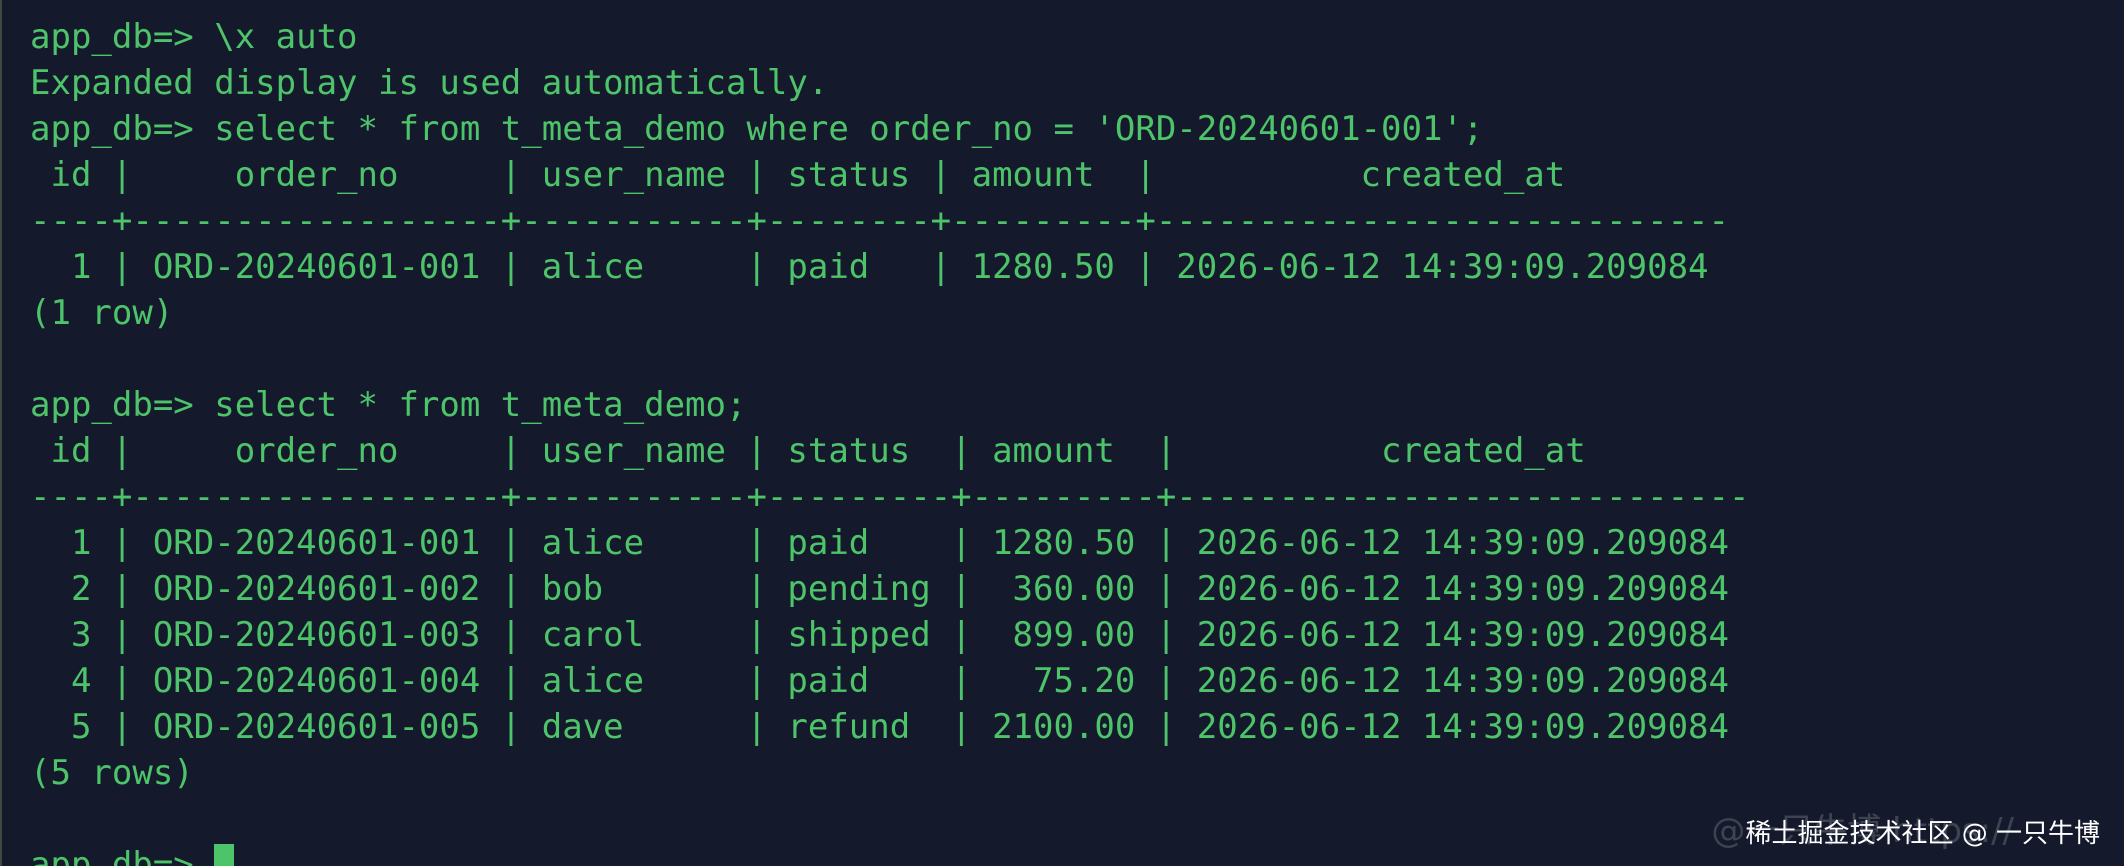 Image resolution: width=2124 pixels, height=866 pixels. I want to click on watermark: 稀土掘金技术社区 @ 一只牛博, so click(1922, 834).